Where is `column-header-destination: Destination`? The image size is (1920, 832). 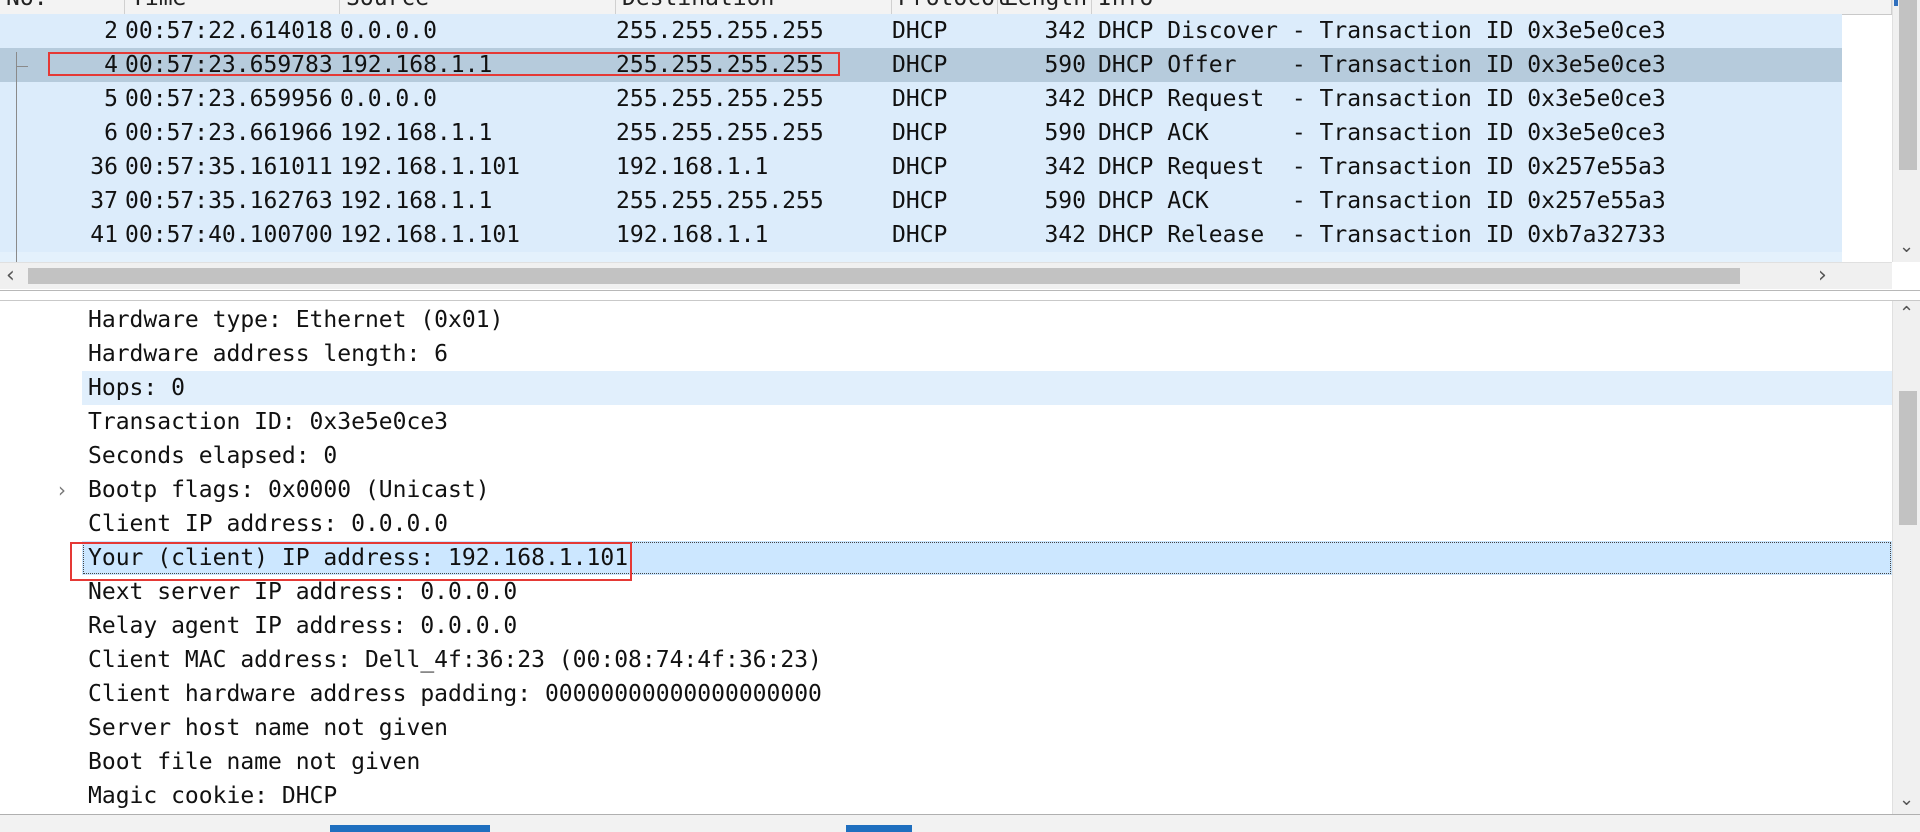 column-header-destination: Destination is located at coordinates (754, 7).